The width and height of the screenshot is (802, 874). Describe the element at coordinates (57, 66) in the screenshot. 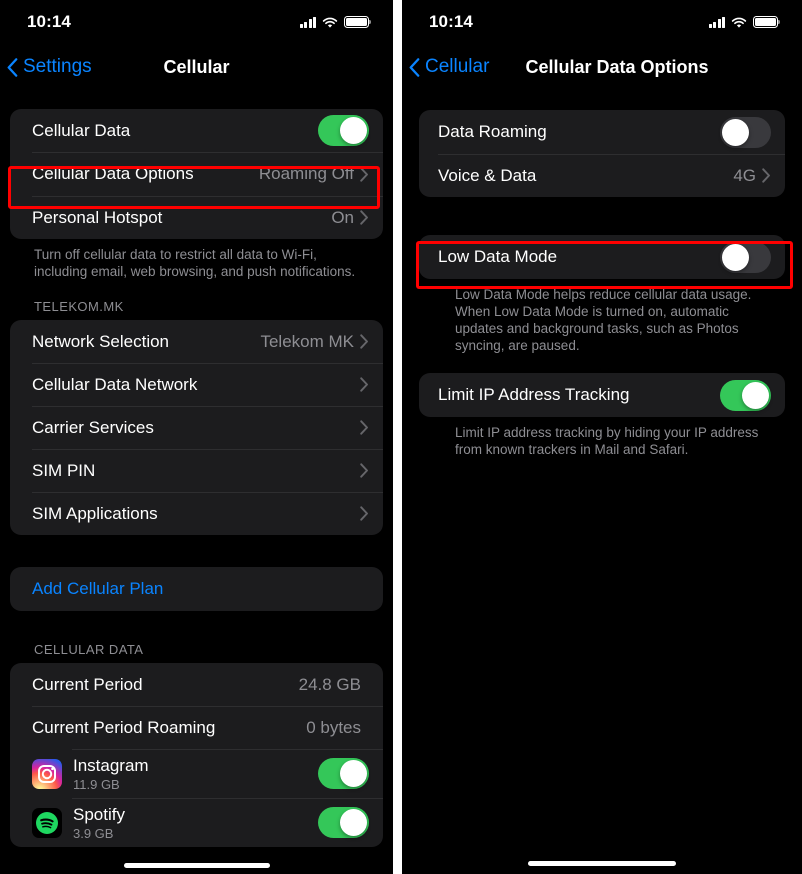

I see `back-button-label: Settings` at that location.